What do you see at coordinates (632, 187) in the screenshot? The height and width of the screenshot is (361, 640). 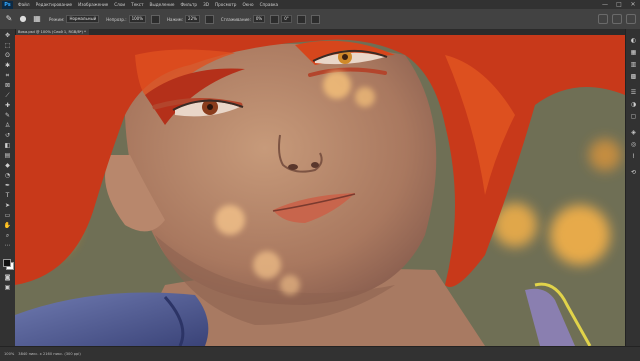 I see `panel-dock: ◐ ▦ ▥ ▩ ☰ ◑ ▢ ◈ ◎ ⌇ ⟲` at bounding box center [632, 187].